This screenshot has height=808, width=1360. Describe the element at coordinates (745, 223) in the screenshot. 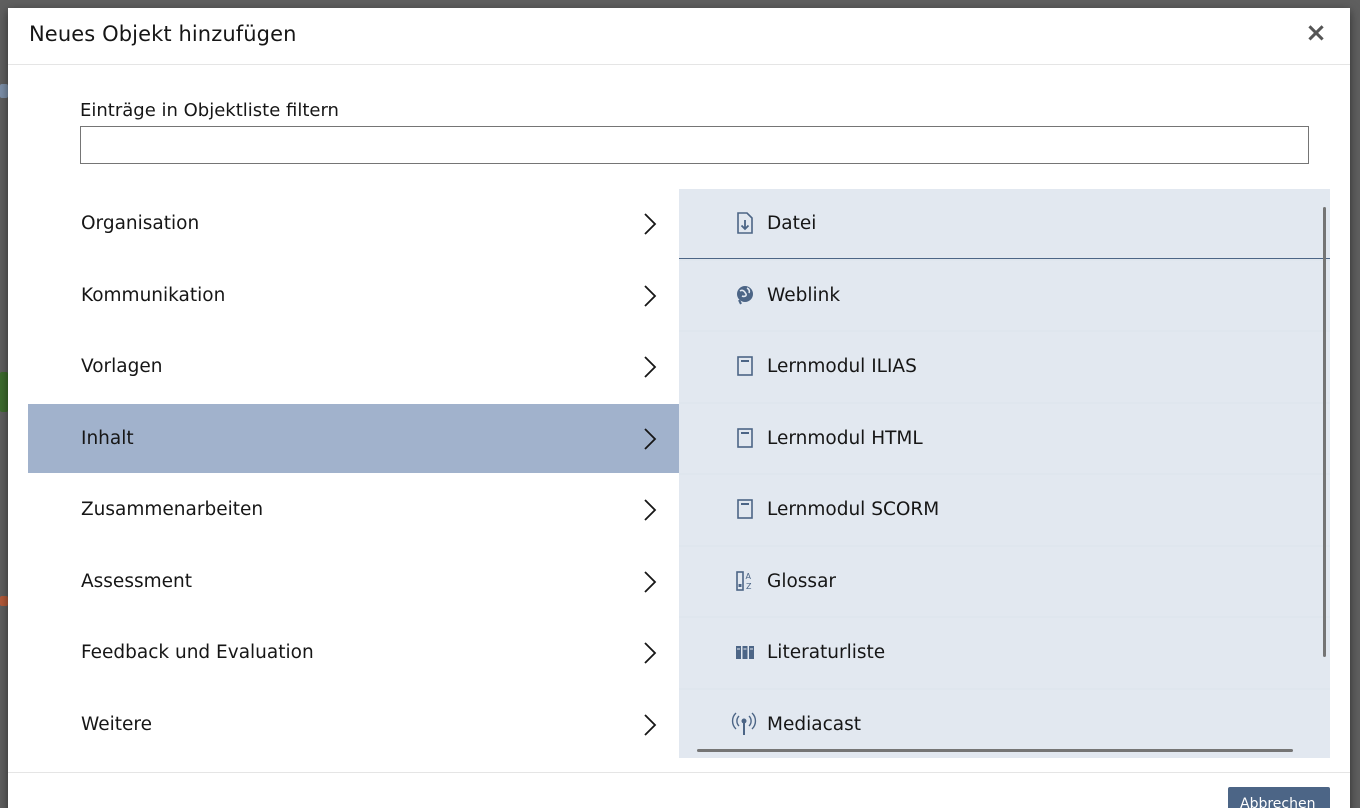

I see `file-download-icon` at that location.